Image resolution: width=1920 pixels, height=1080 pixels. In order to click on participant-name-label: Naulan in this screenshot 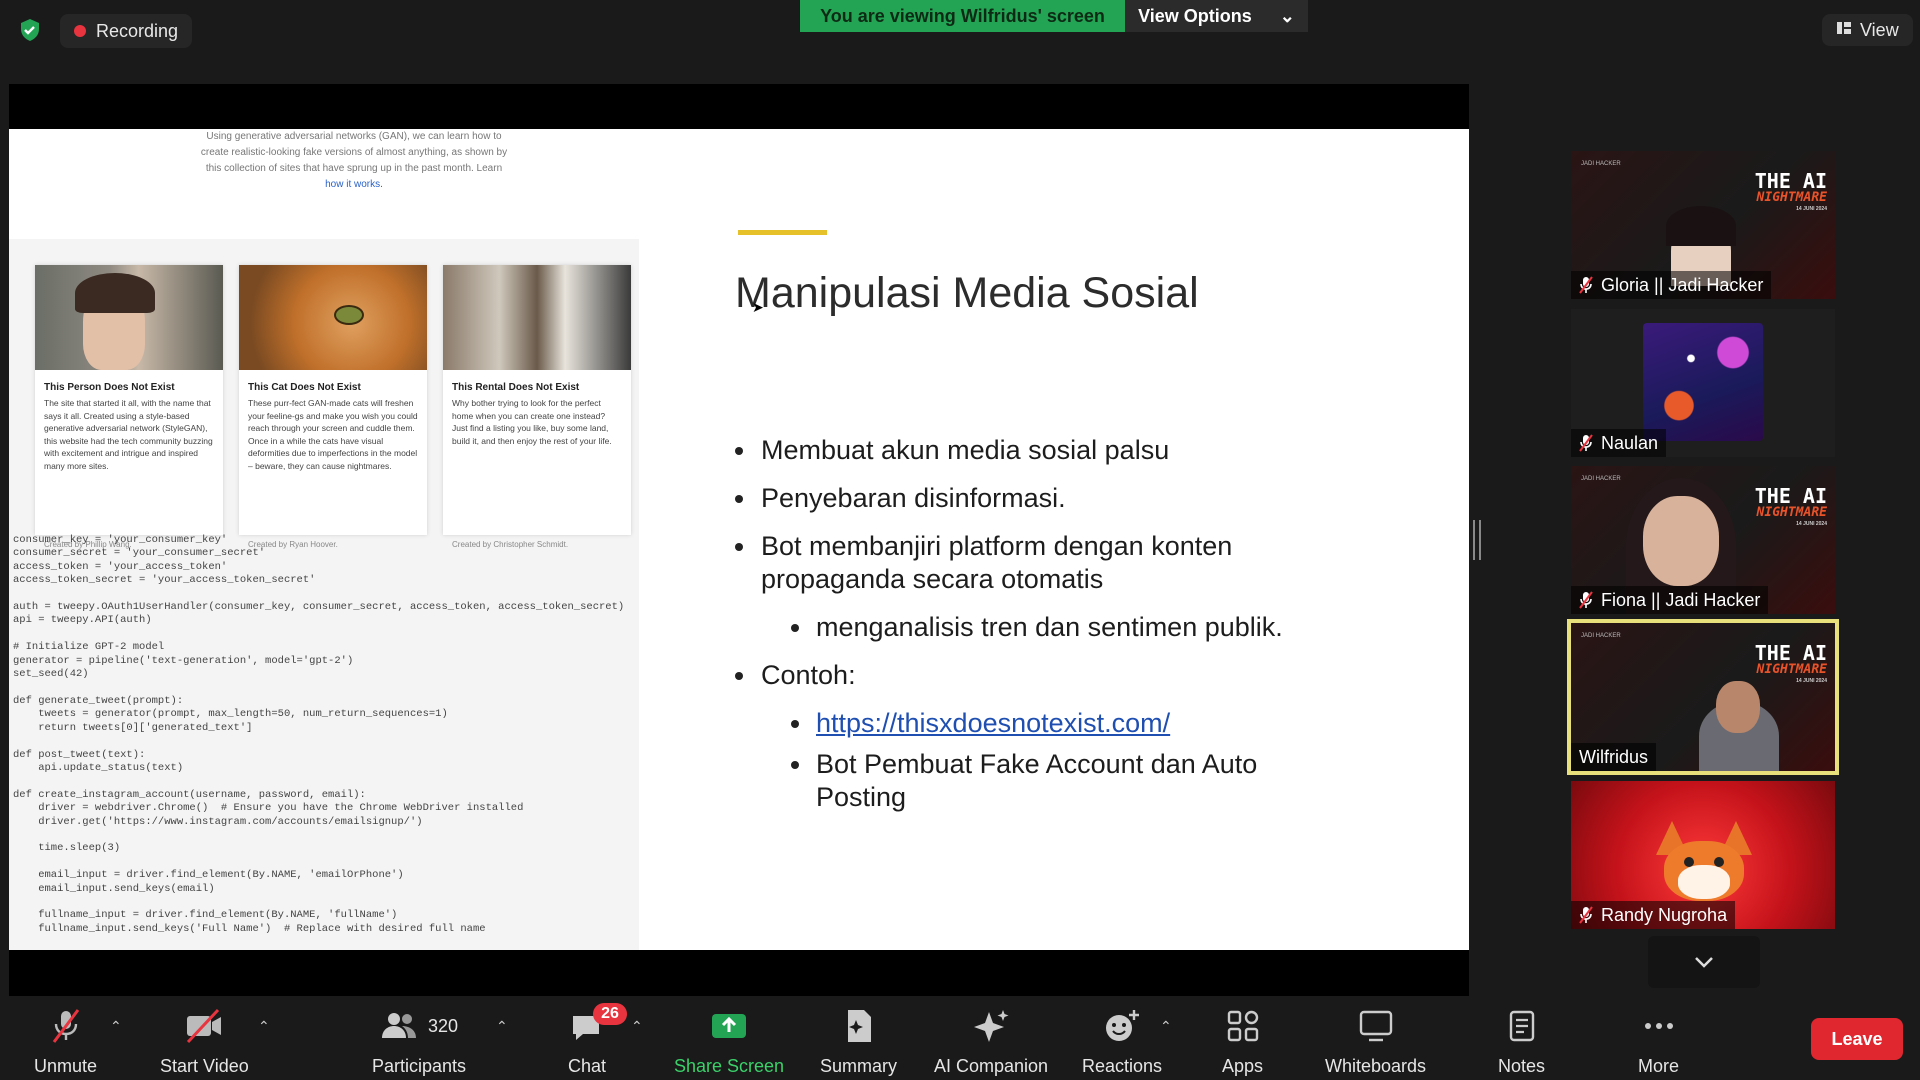, I will do `click(1619, 443)`.